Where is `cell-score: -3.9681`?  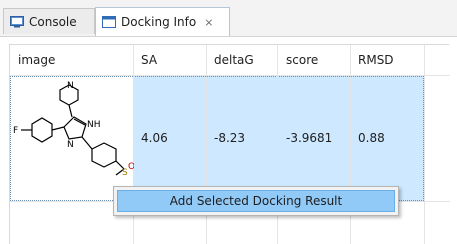
cell-score: -3.9681 is located at coordinates (309, 138).